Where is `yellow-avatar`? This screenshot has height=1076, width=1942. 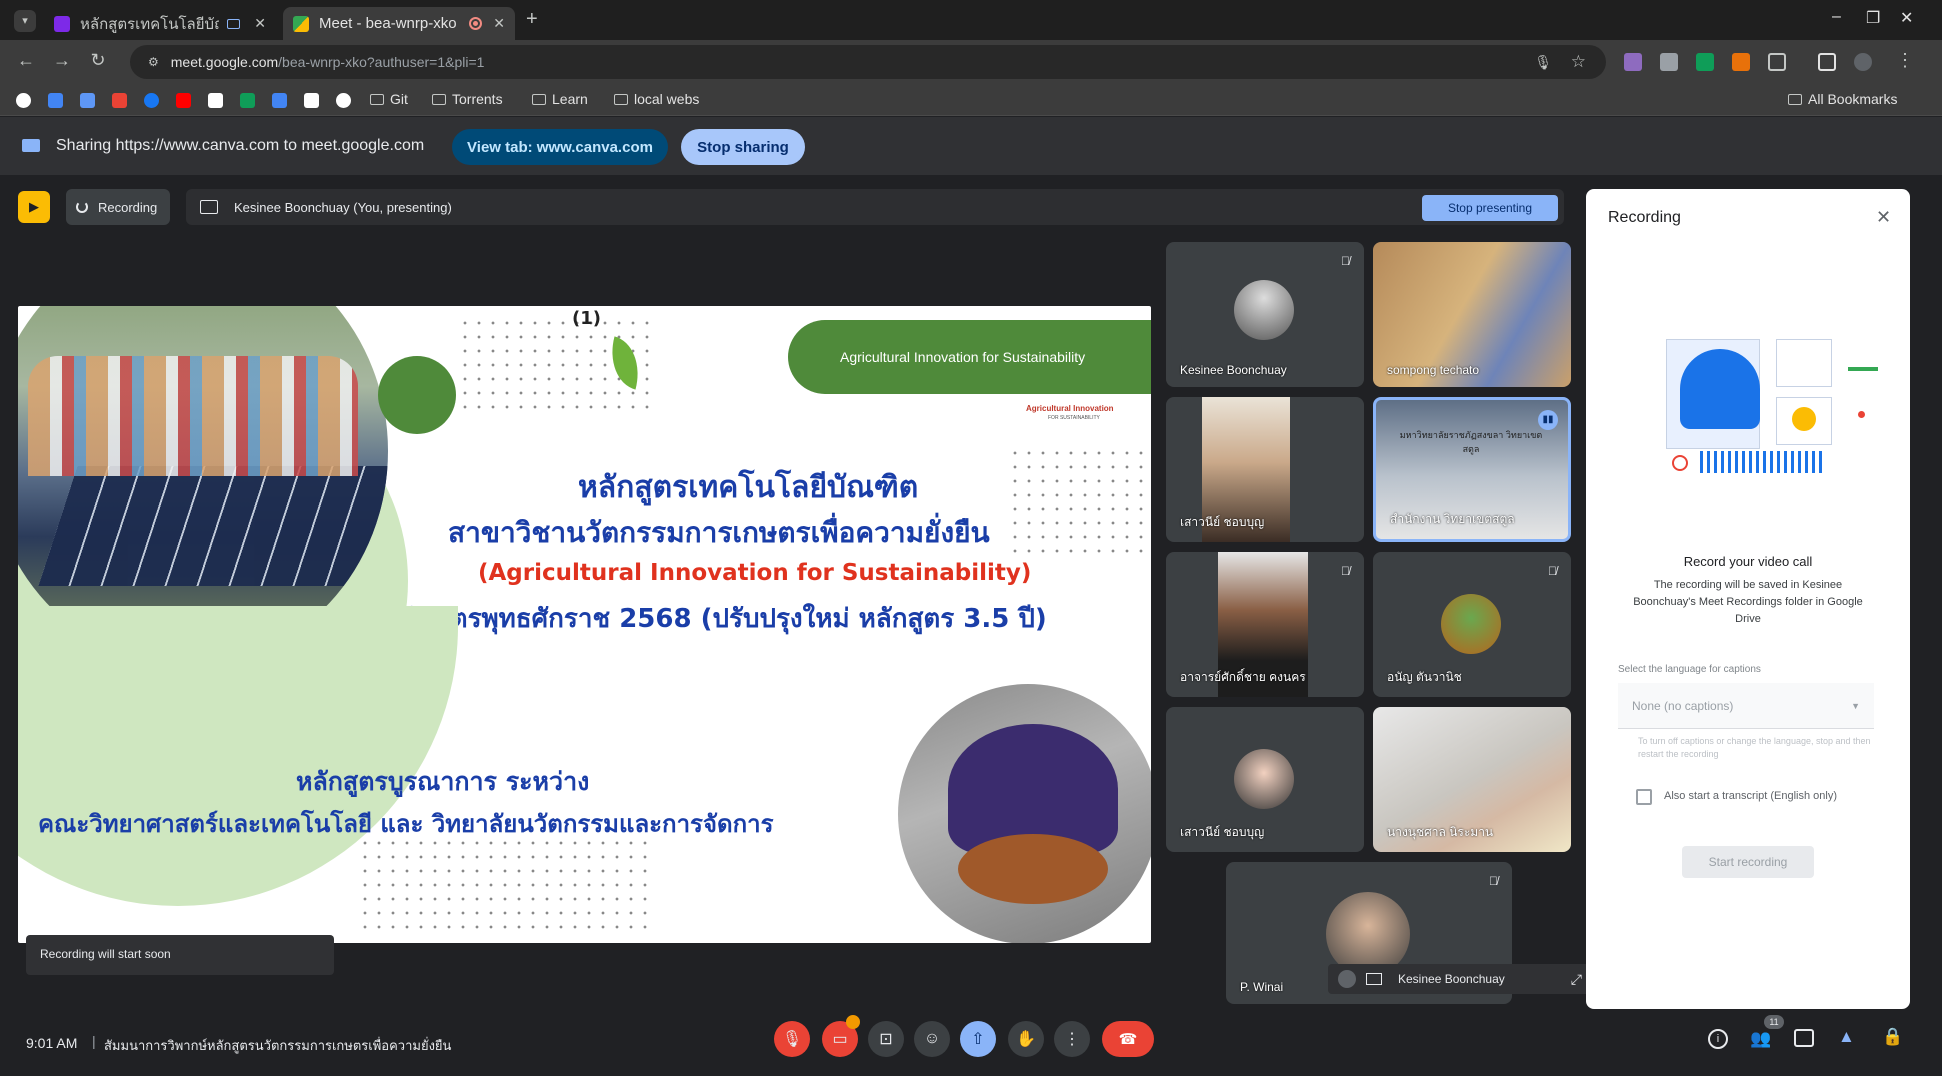
yellow-avatar is located at coordinates (1804, 419).